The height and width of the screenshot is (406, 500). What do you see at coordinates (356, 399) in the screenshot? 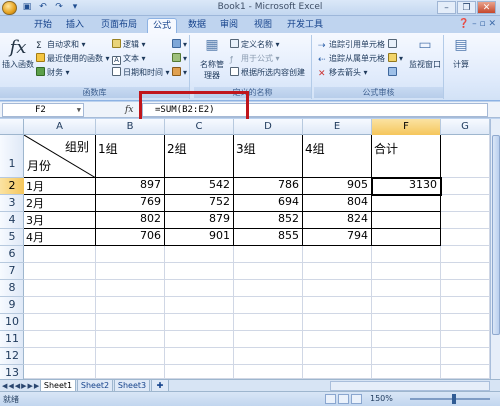
I see `page-break-view-icon` at bounding box center [356, 399].